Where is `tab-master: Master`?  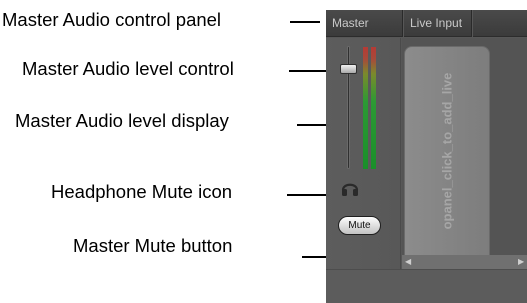
tab-master: Master is located at coordinates (364, 23).